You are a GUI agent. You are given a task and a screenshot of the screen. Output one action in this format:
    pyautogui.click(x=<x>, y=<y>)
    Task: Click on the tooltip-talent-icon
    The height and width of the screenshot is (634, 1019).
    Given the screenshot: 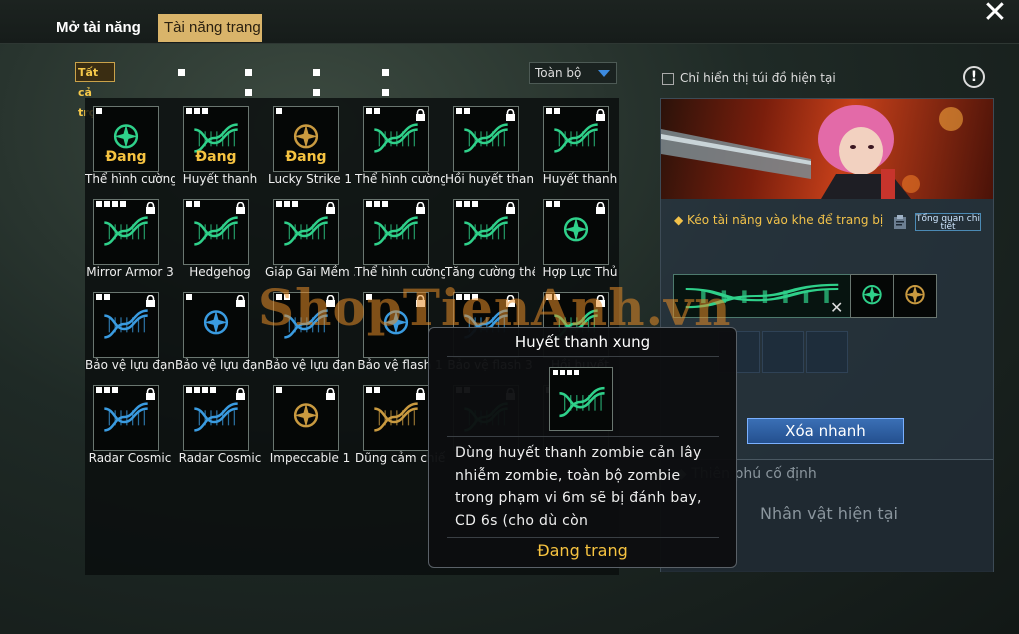 What is the action you would take?
    pyautogui.click(x=581, y=399)
    